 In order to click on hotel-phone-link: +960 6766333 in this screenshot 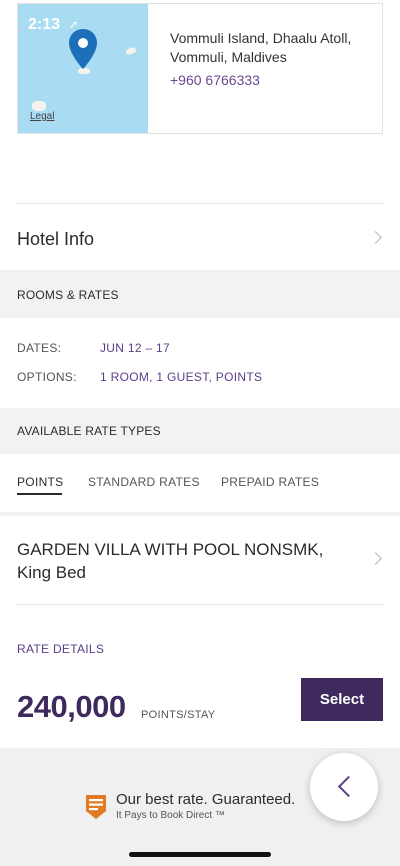, I will do `click(215, 80)`.